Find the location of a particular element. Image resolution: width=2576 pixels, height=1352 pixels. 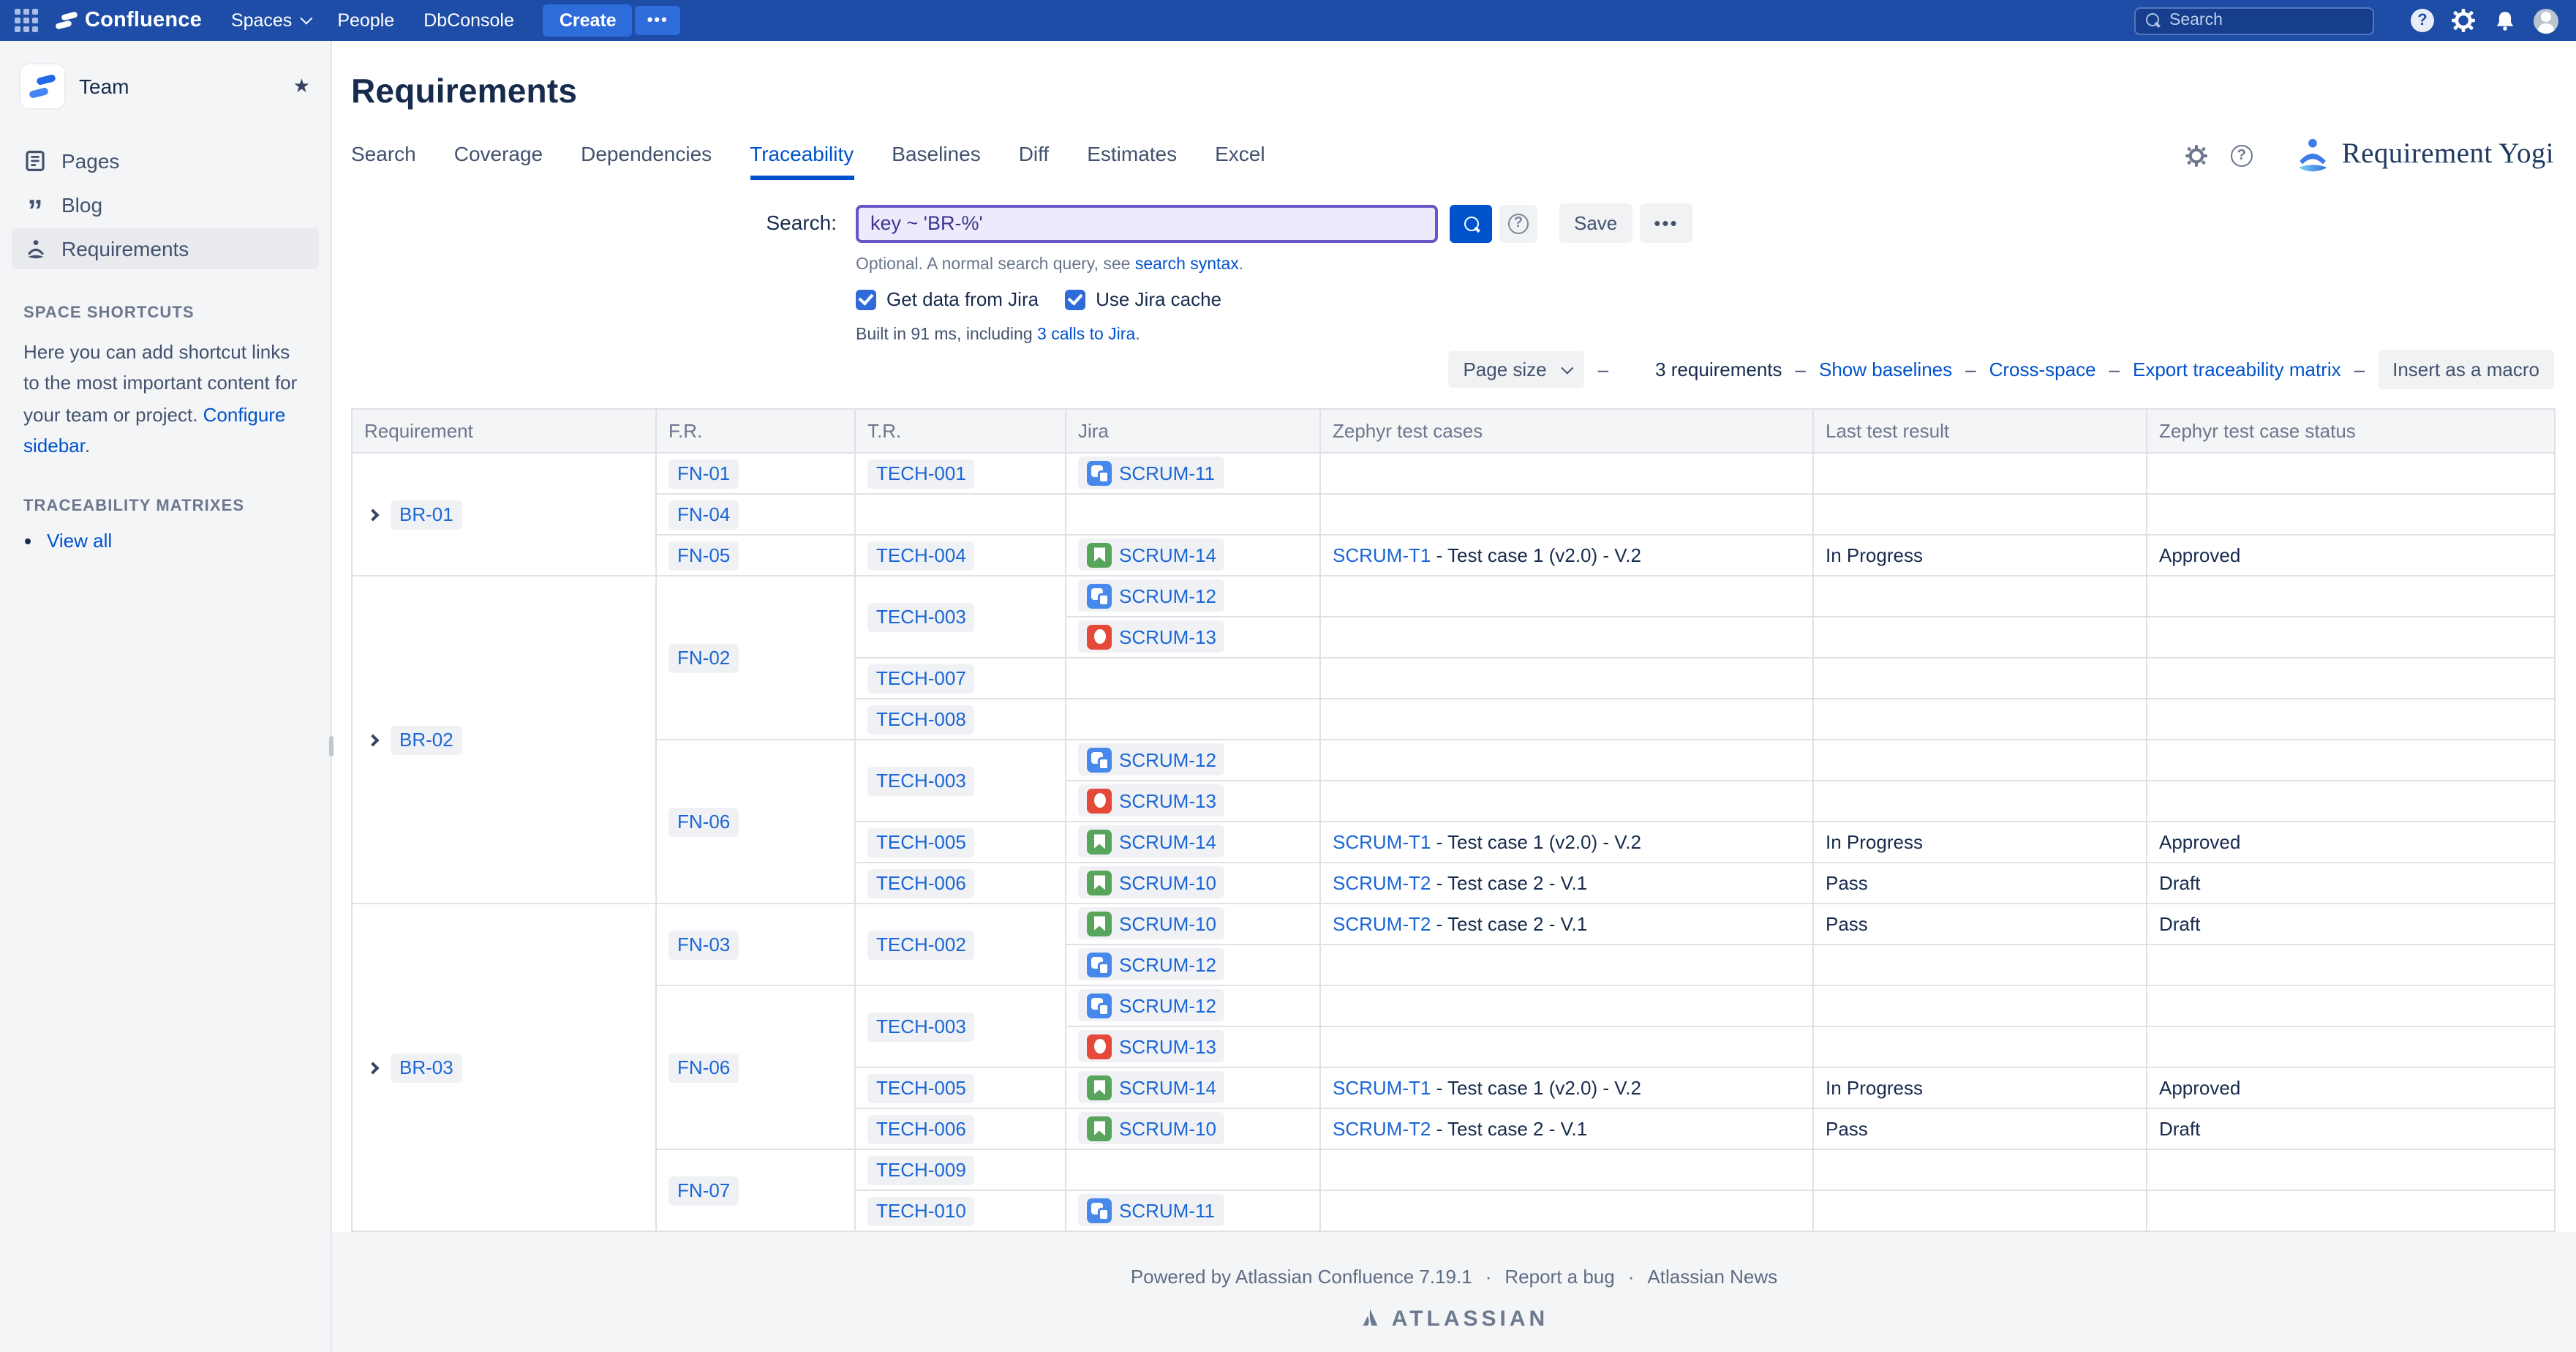

sidebar-resize-handle is located at coordinates (331, 746).